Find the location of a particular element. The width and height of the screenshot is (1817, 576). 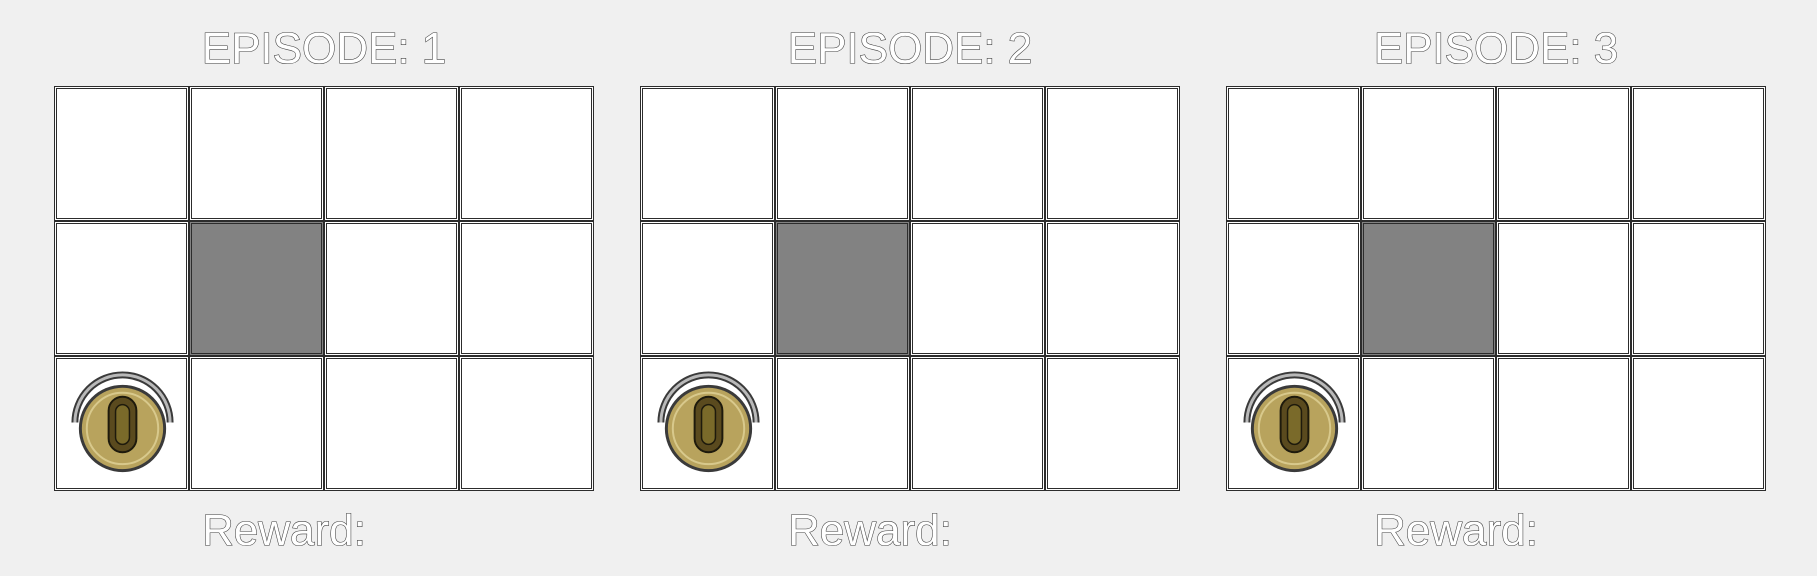

svg-text: EPISODE: 1 is located at coordinates (324, 48).